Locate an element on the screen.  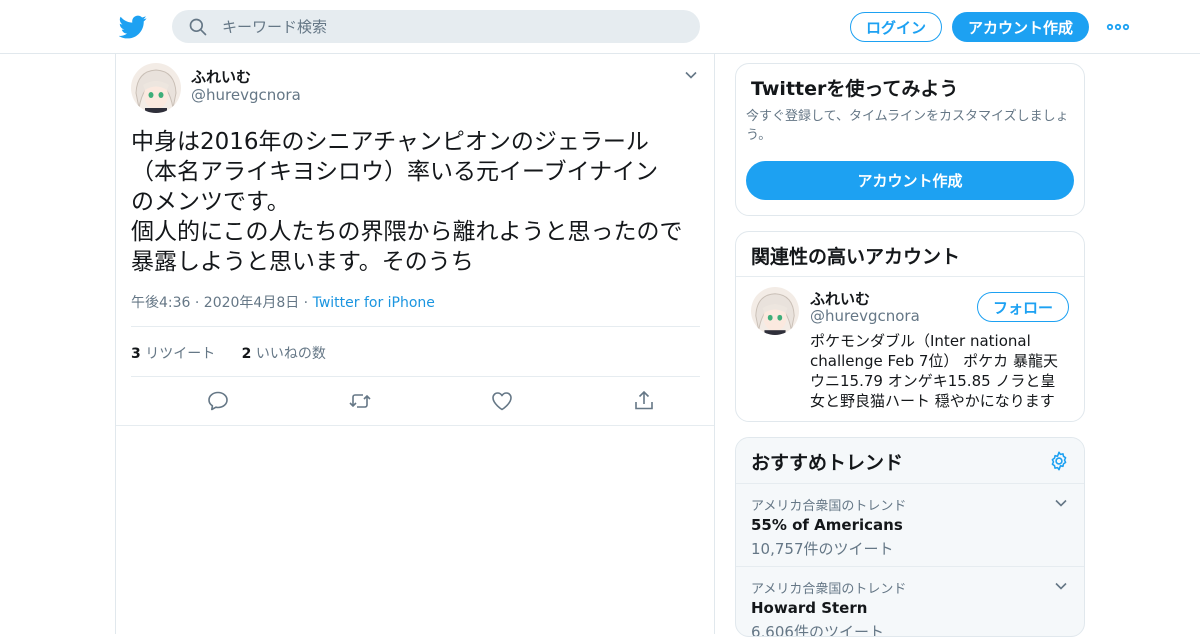
tweet-metadata: 午後4:36 · 2020年4月8日 · Twitter for iPhone is located at coordinates (283, 302).